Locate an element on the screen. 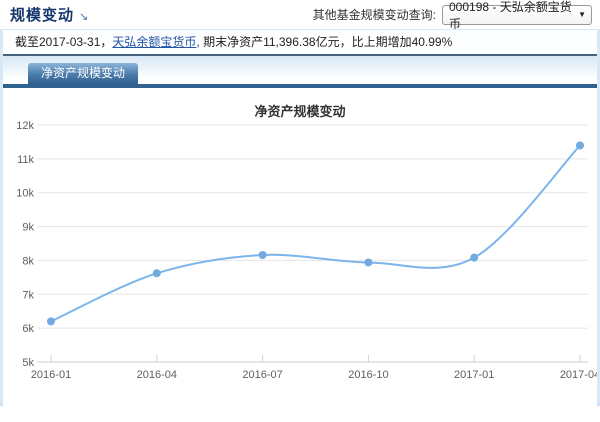  page-title: 规模变动 is located at coordinates (42, 14).